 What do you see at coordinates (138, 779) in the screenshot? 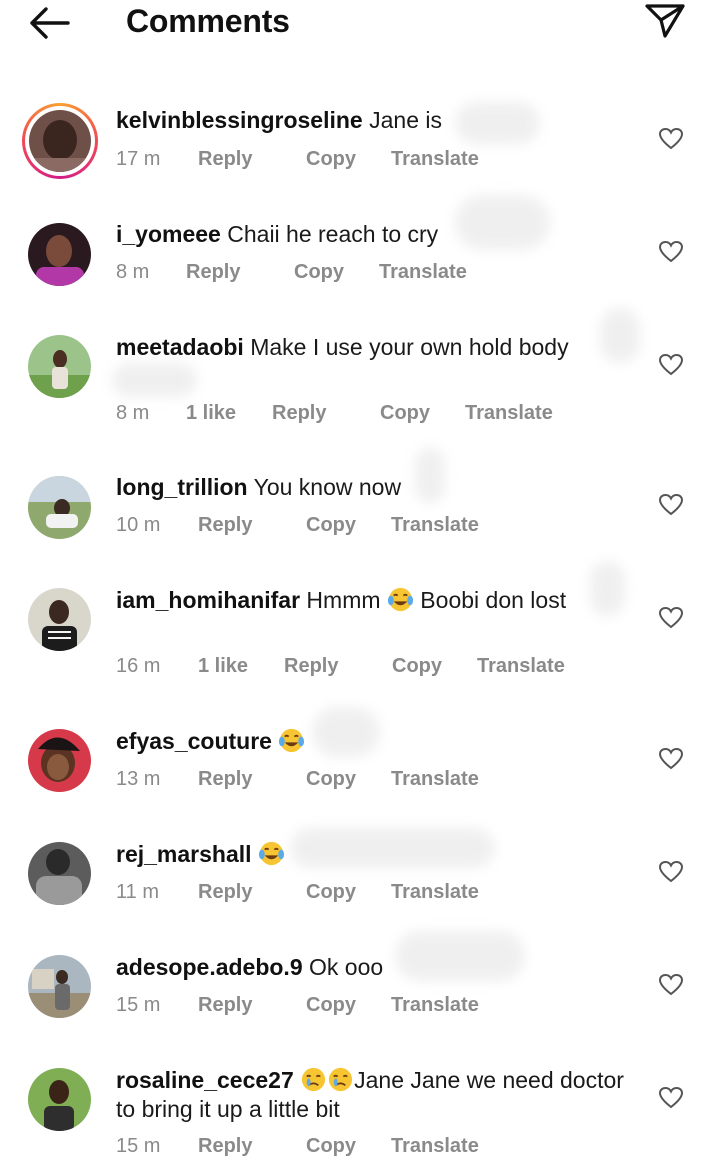
I see `comment-time: 13 m` at bounding box center [138, 779].